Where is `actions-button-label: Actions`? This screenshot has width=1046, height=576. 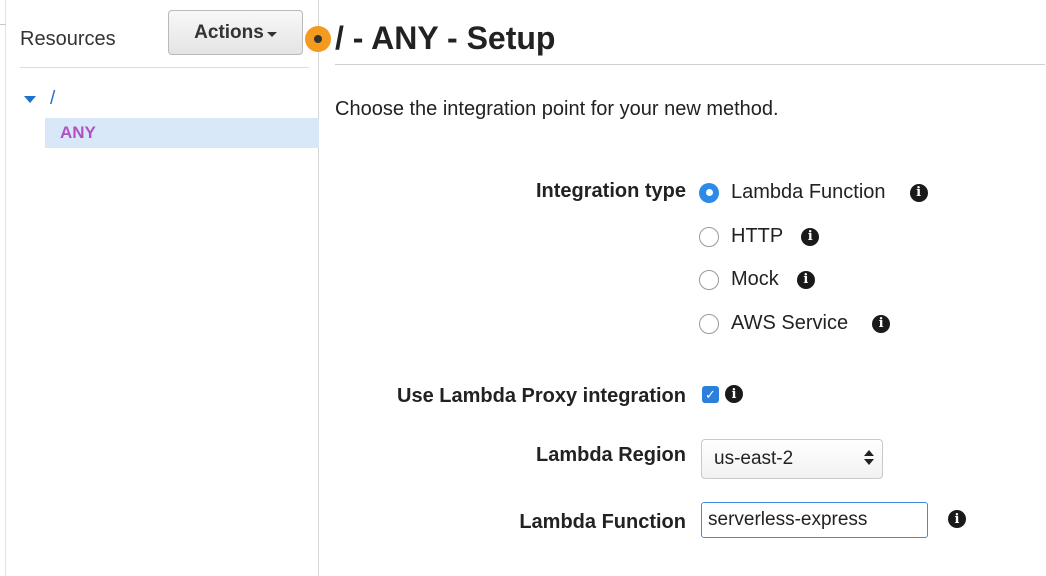
actions-button-label: Actions is located at coordinates (229, 32).